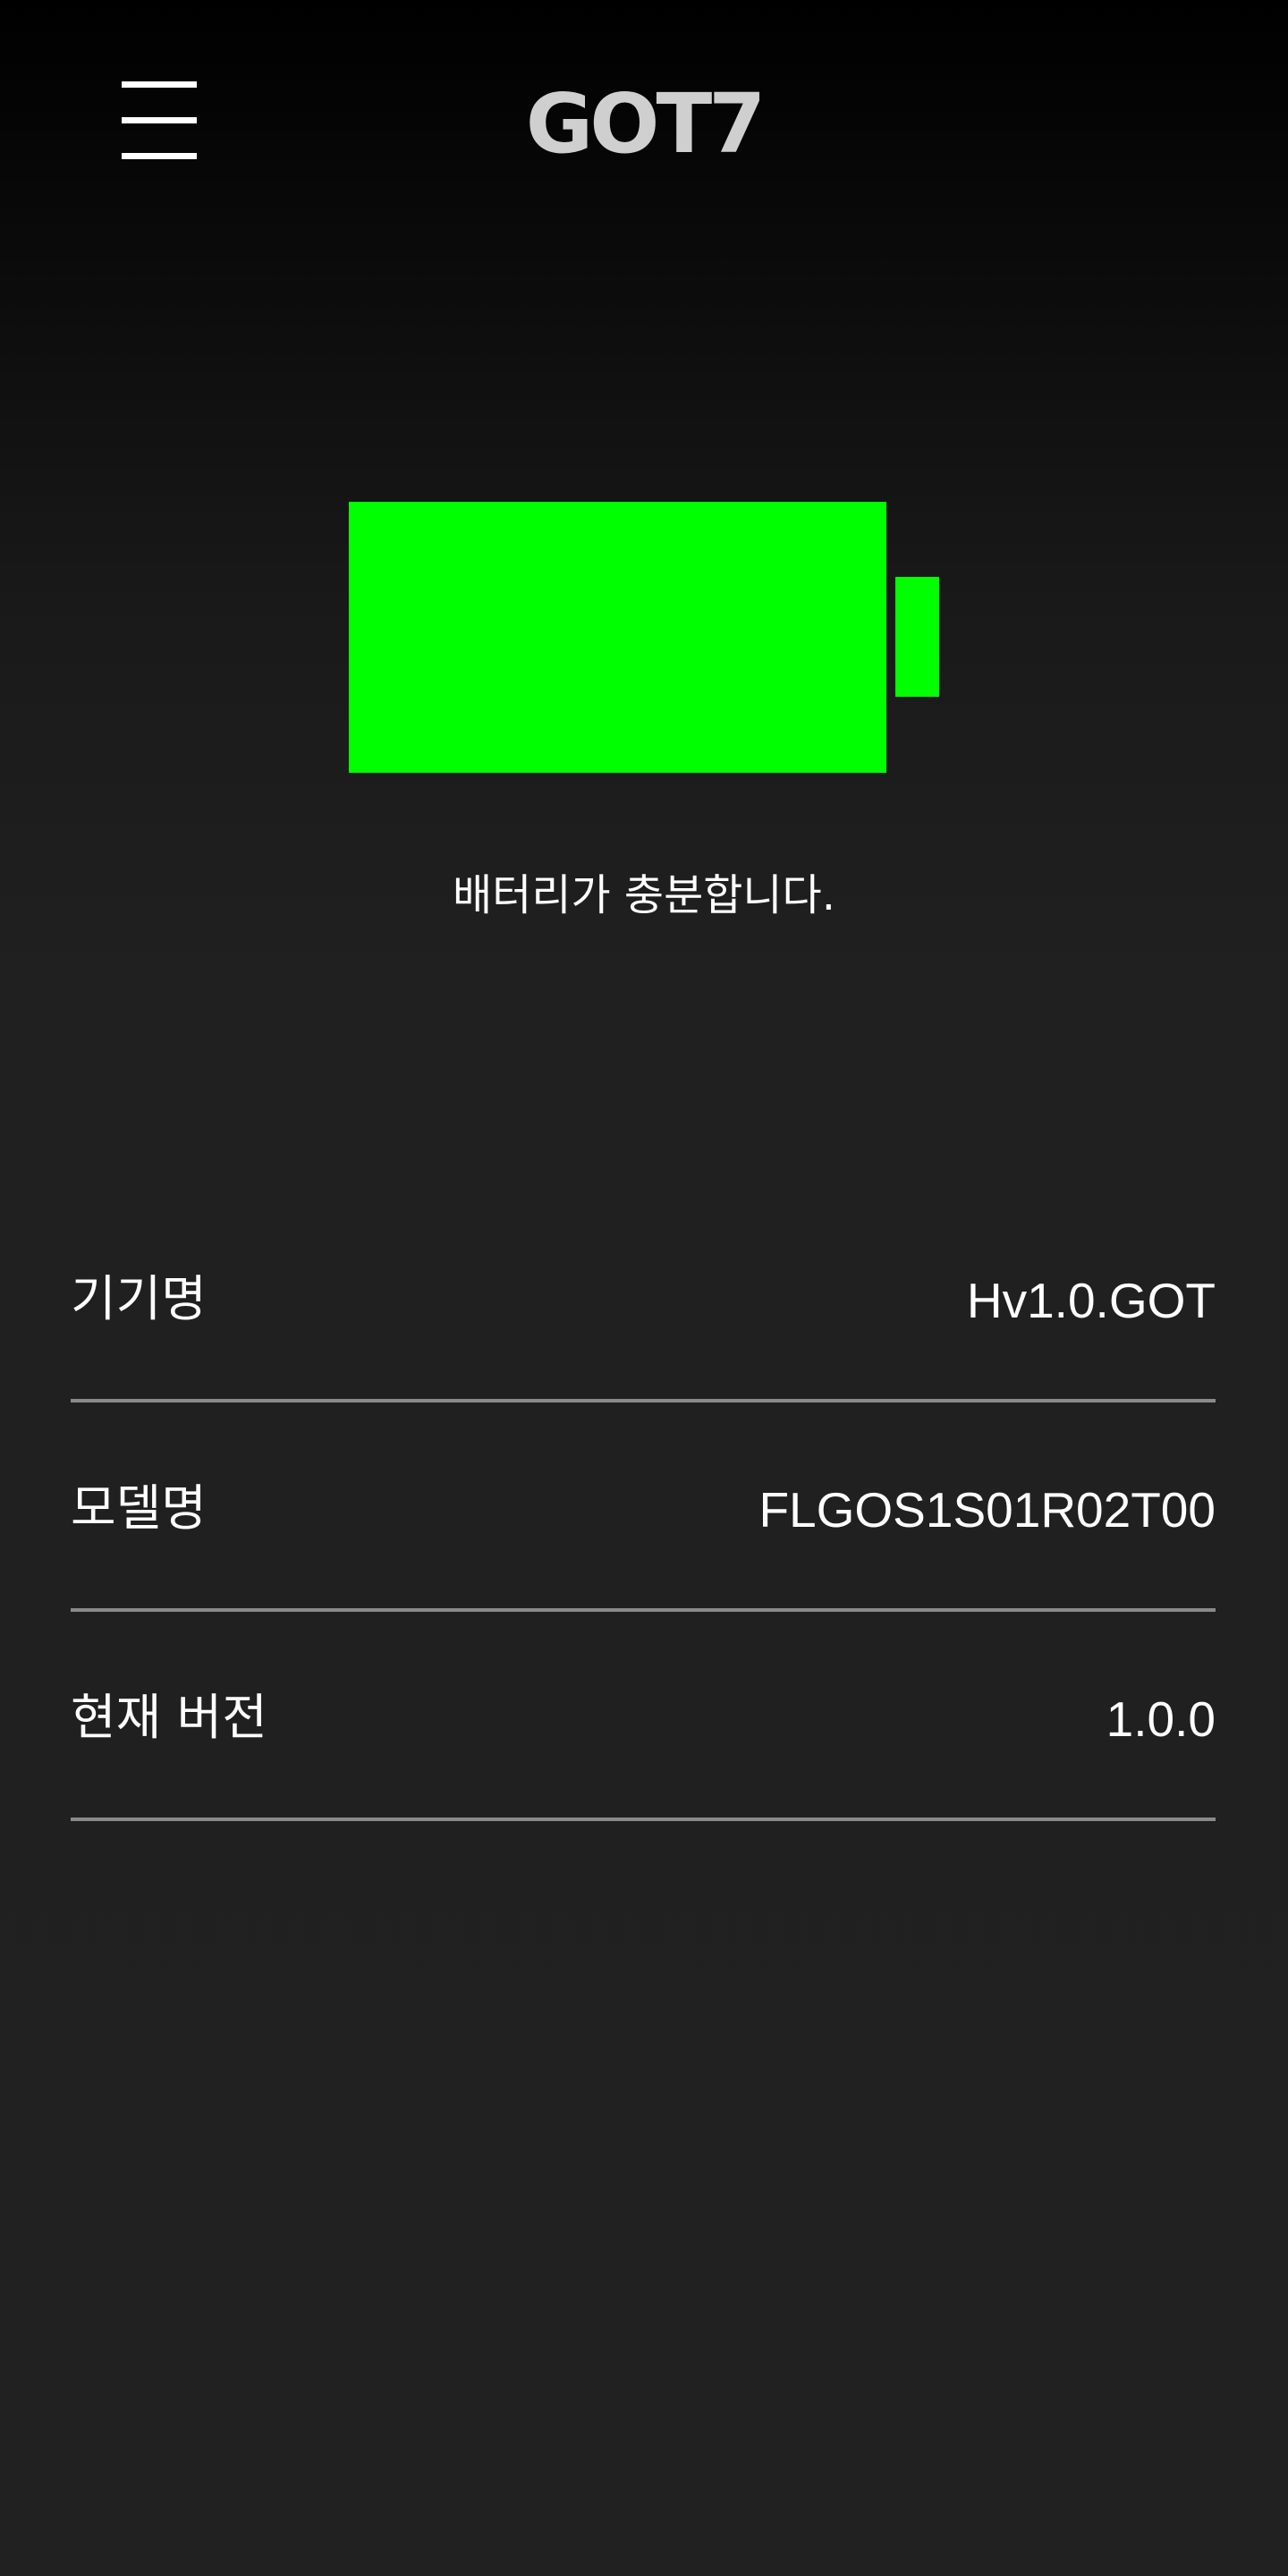 The image size is (1288, 2576). I want to click on logo-text: GOT7, so click(644, 123).